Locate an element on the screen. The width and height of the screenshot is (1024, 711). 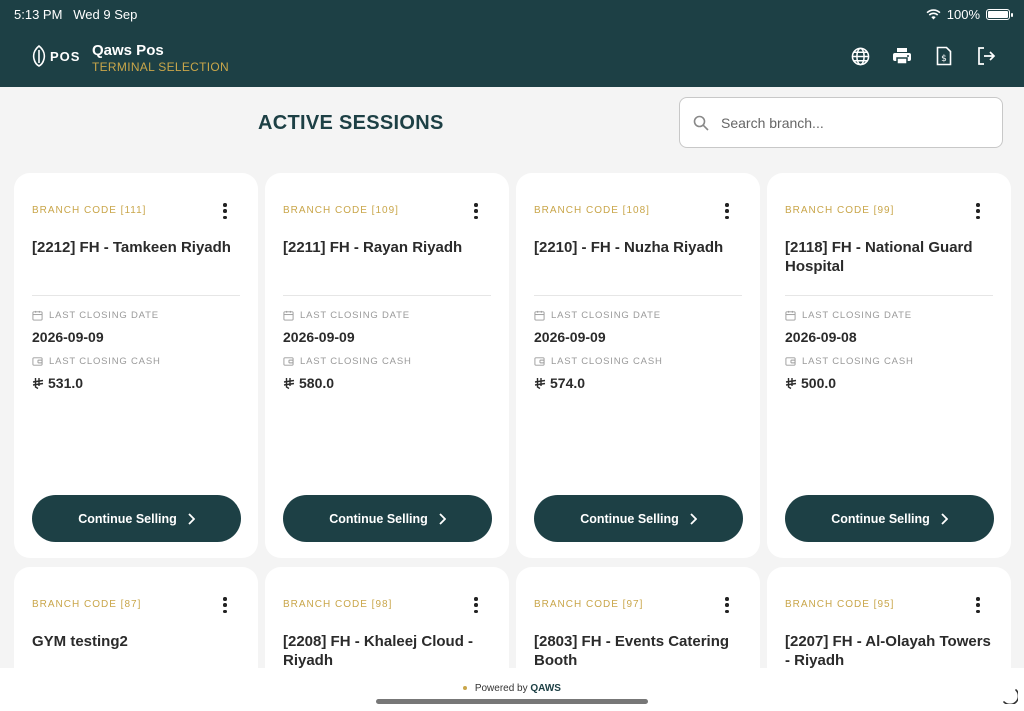
invoice-icon: $ is located at coordinates (944, 56).